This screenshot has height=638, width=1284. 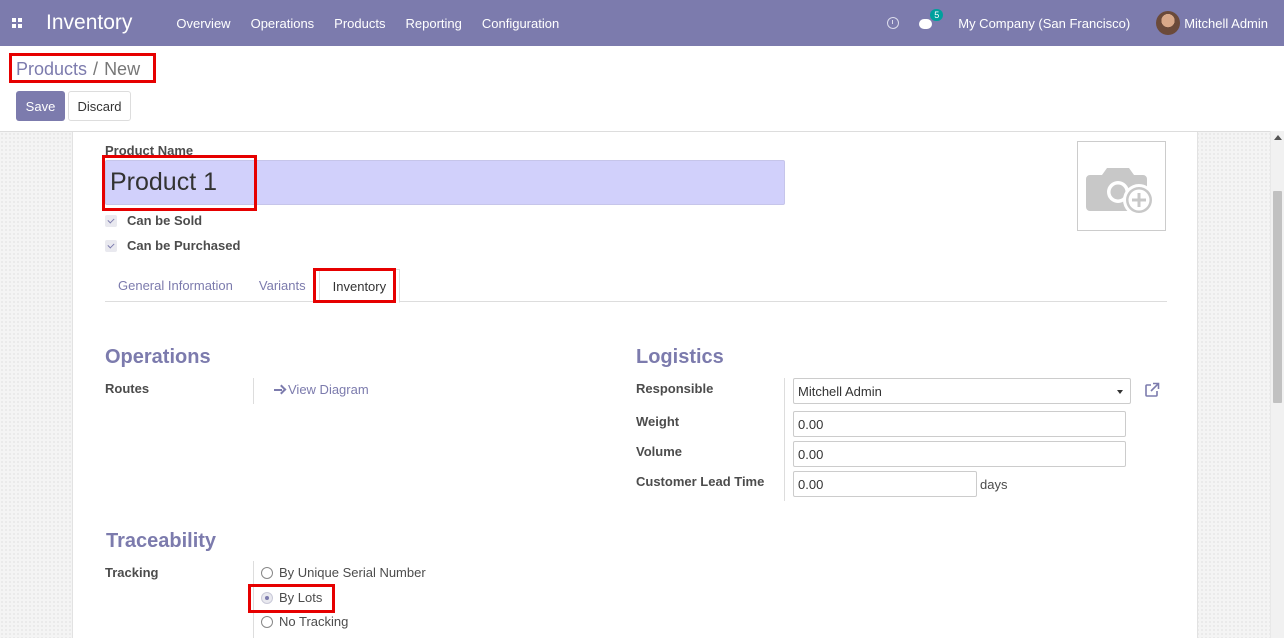 What do you see at coordinates (132, 572) in the screenshot?
I see `tracking-label: Tracking` at bounding box center [132, 572].